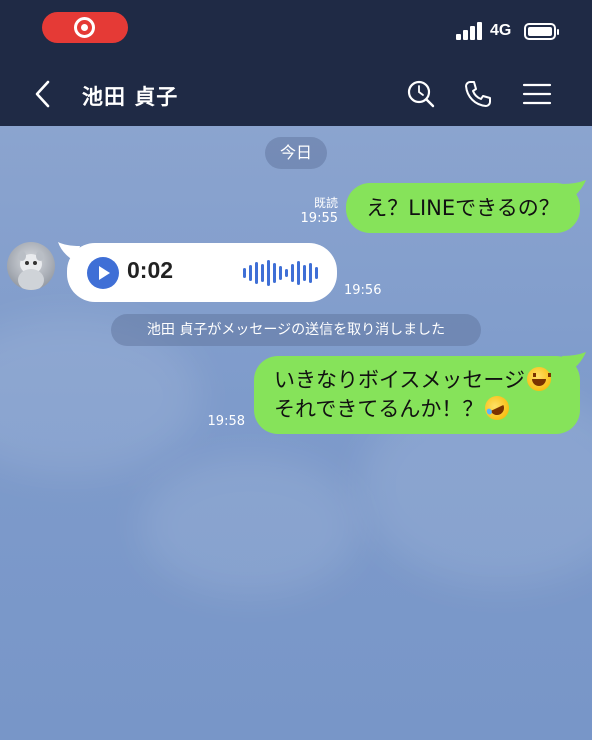 The width and height of the screenshot is (592, 740). I want to click on message-meta: 既読 19:55, so click(309, 211).